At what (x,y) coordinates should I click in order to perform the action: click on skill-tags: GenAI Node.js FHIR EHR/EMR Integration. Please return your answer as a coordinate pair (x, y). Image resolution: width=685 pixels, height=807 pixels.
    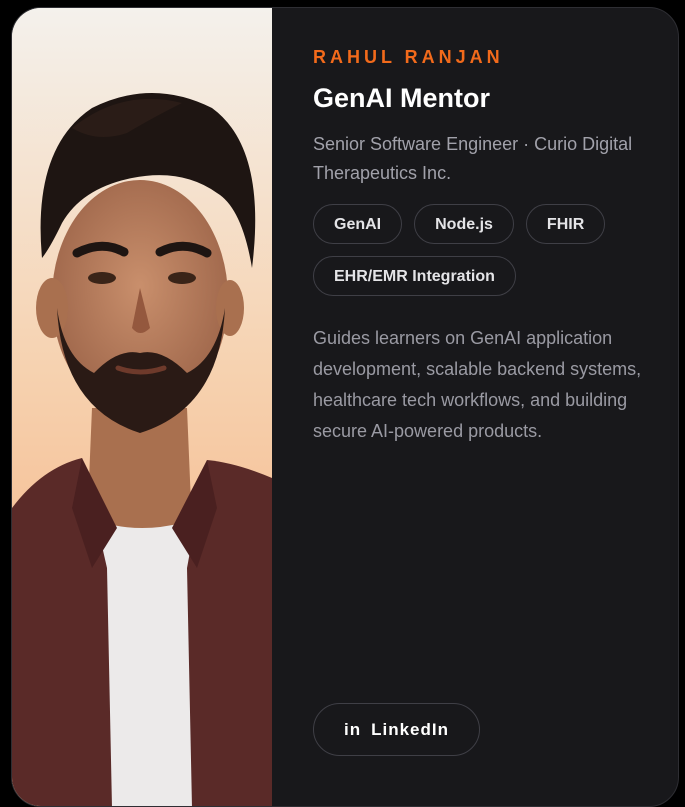
    Looking at the image, I should click on (478, 250).